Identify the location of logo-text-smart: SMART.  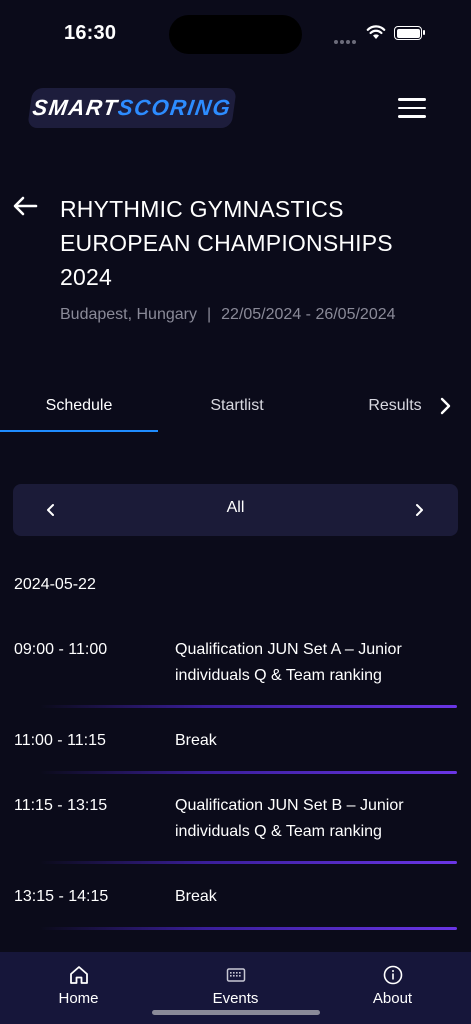
(75, 107).